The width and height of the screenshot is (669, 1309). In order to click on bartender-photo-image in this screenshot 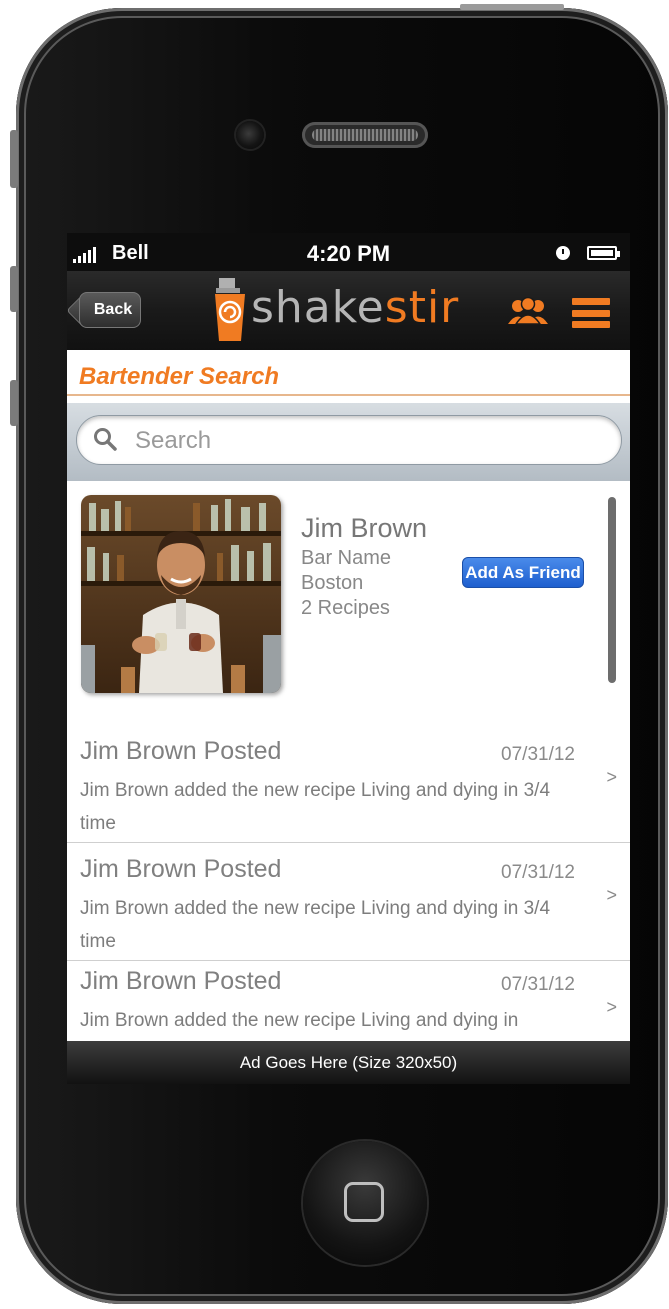, I will do `click(181, 594)`.